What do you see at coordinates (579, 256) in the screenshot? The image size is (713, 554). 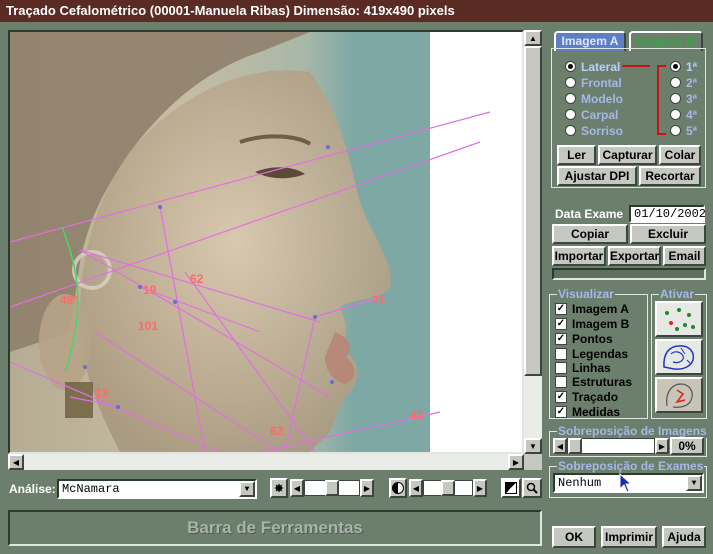 I see `importar-button: Importar` at bounding box center [579, 256].